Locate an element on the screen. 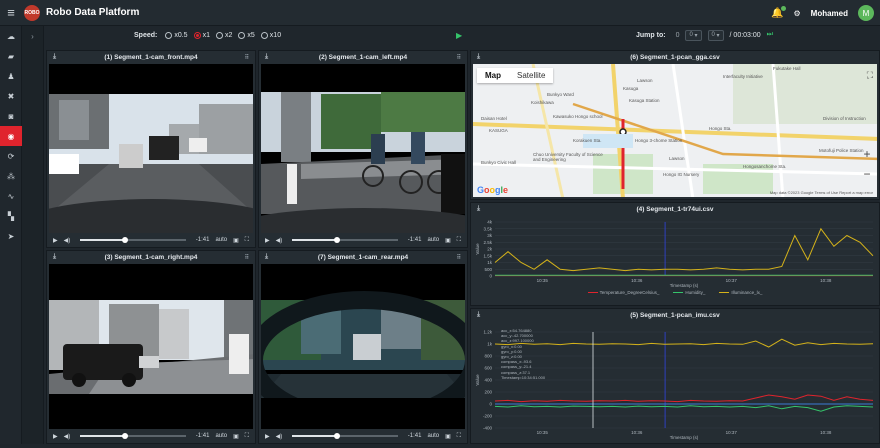 Image resolution: width=880 pixels, height=448 pixels. settings-icon: ⟳ is located at coordinates (11, 156).